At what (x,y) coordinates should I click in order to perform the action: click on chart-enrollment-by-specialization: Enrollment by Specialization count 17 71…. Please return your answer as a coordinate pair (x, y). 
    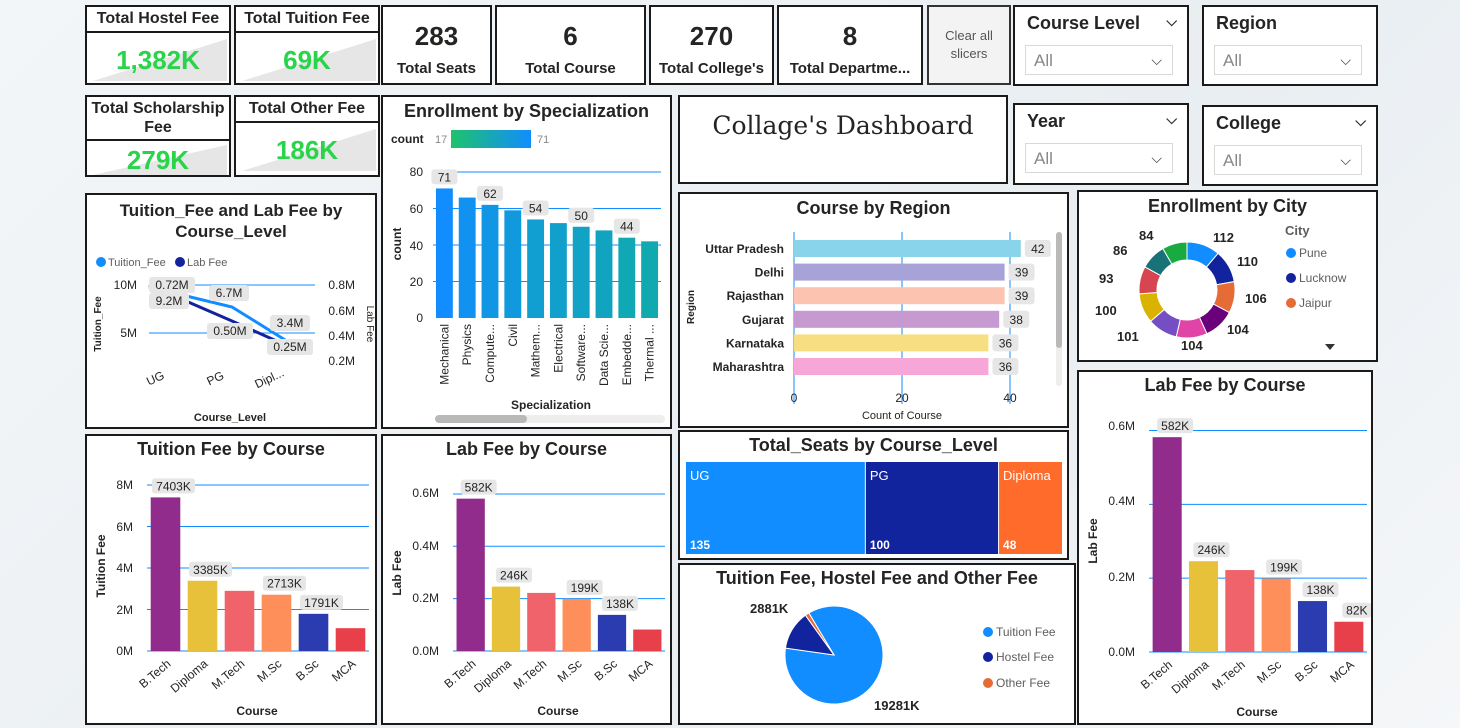
    Looking at the image, I should click on (526, 262).